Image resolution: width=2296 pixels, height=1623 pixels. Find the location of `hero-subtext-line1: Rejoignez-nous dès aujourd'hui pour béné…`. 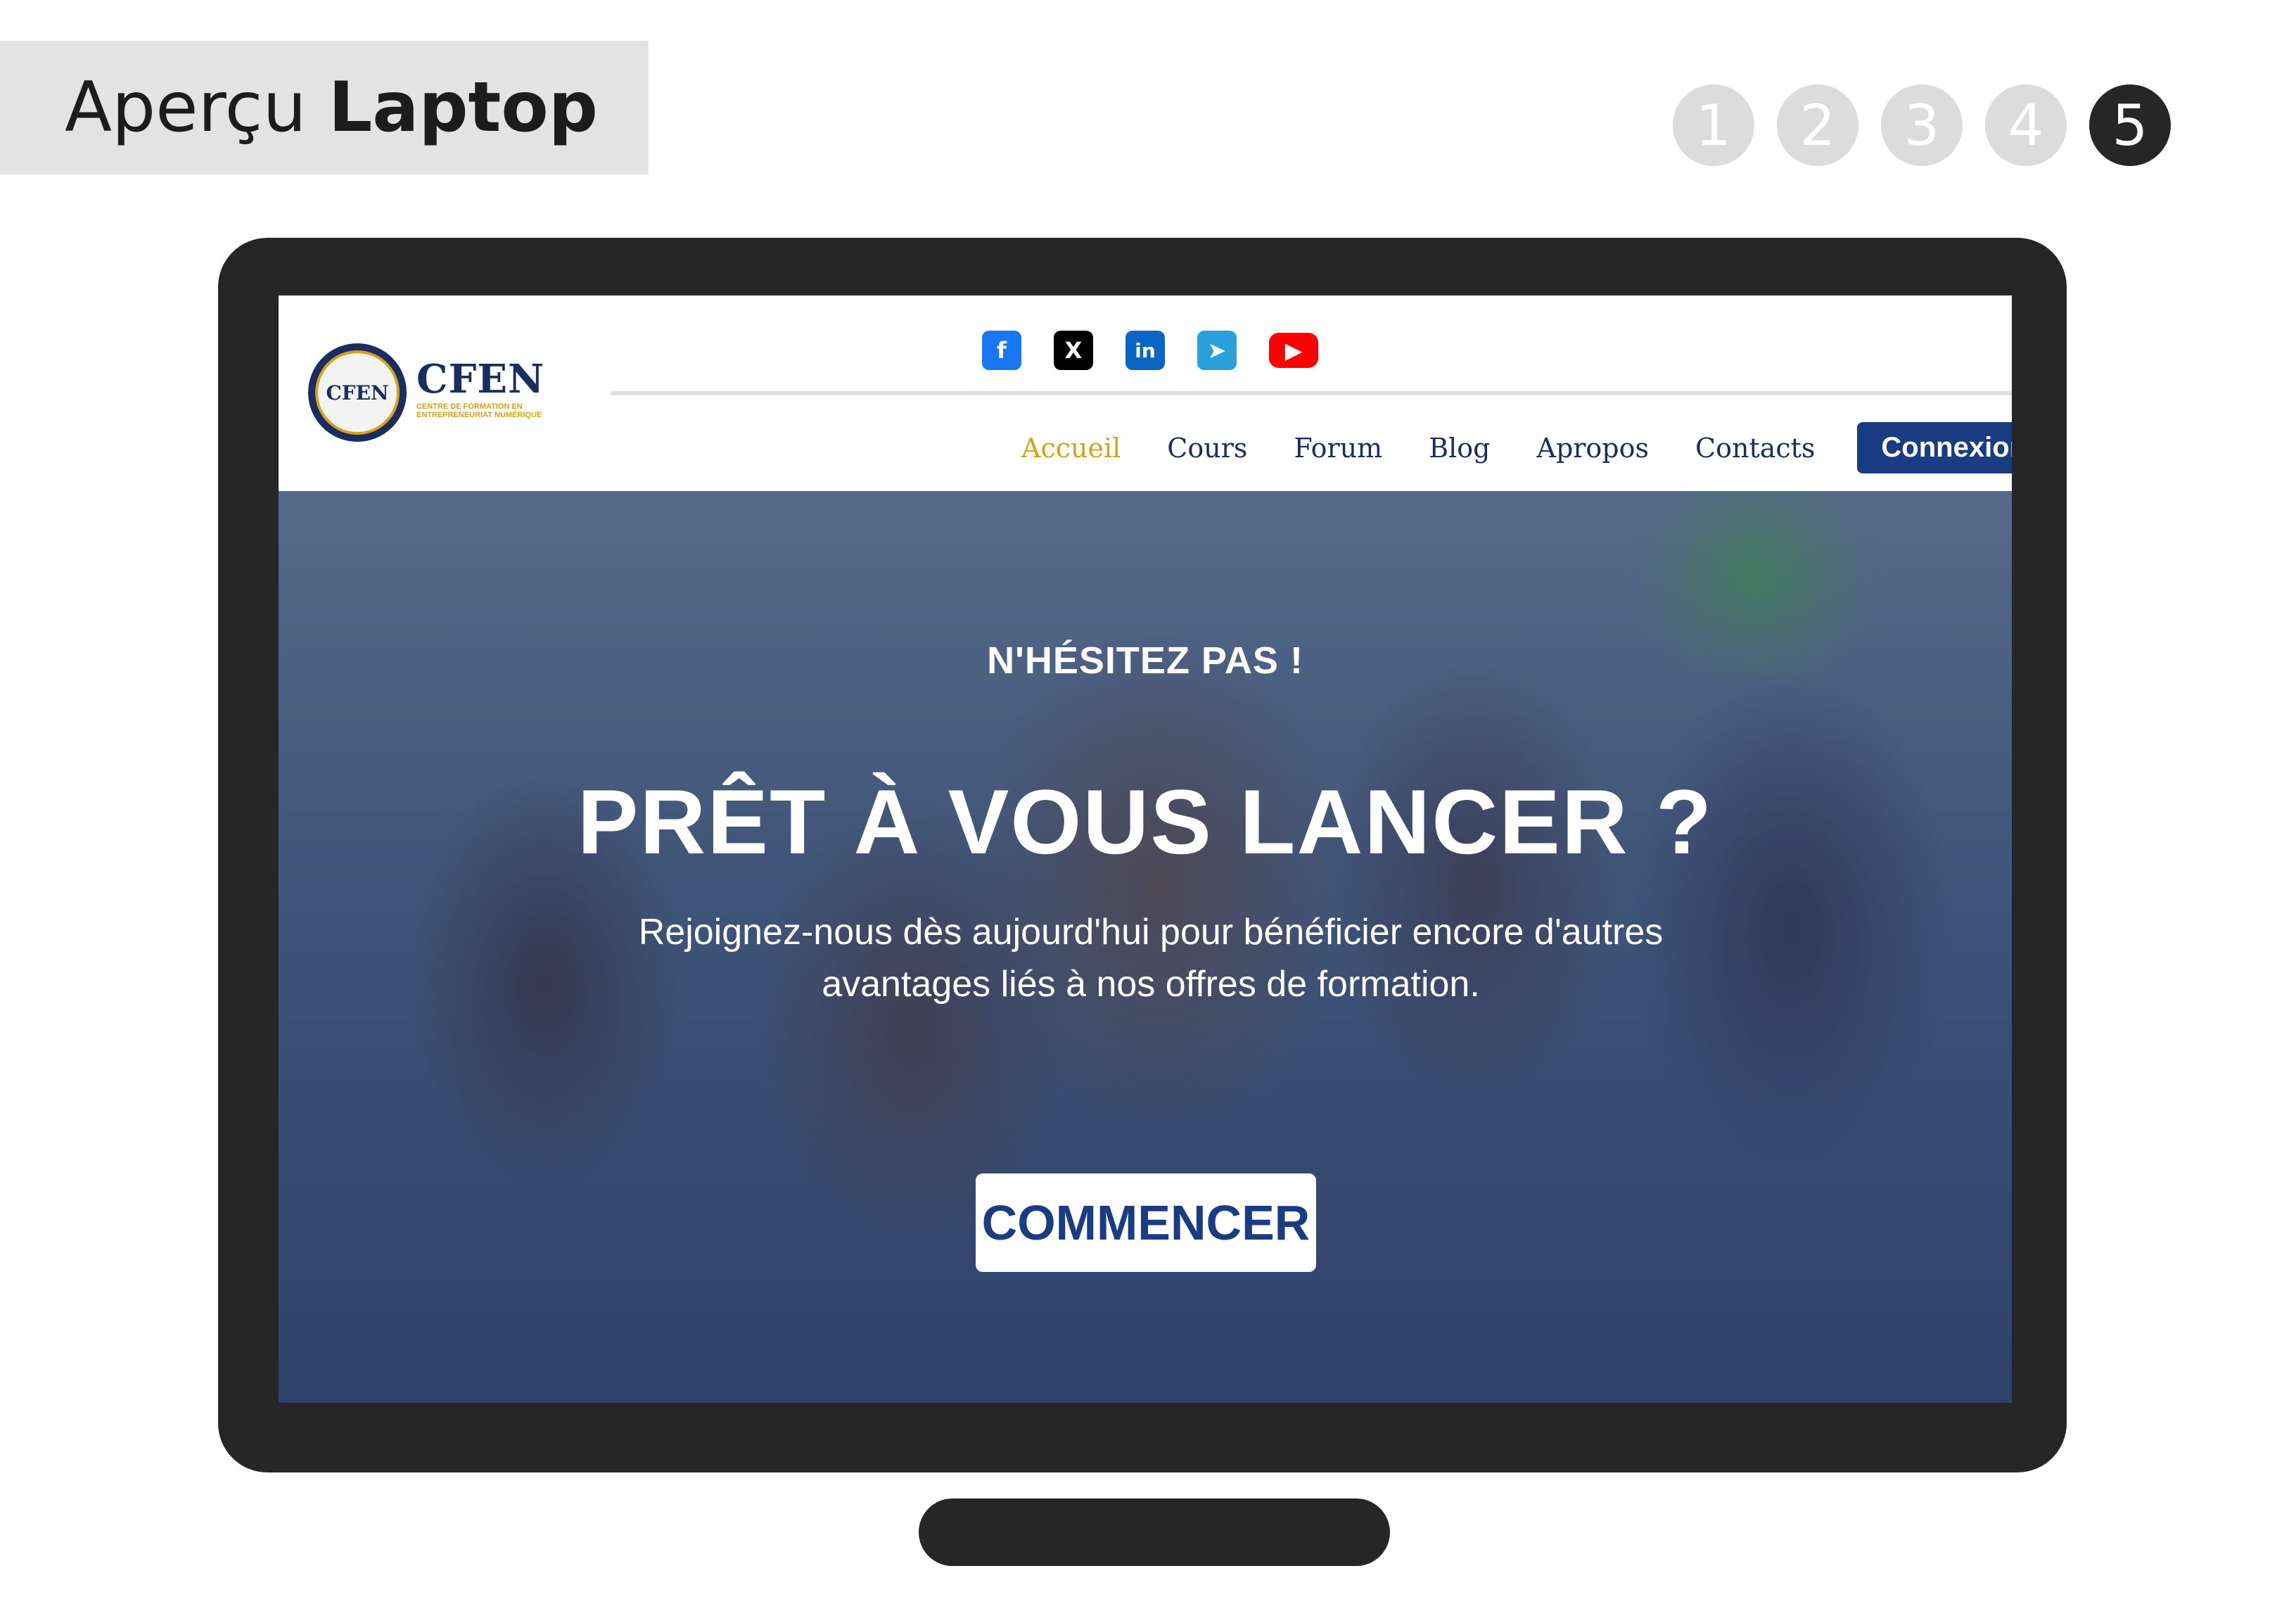

hero-subtext-line1: Rejoignez-nous dès aujourd'hui pour béné… is located at coordinates (1151, 932).